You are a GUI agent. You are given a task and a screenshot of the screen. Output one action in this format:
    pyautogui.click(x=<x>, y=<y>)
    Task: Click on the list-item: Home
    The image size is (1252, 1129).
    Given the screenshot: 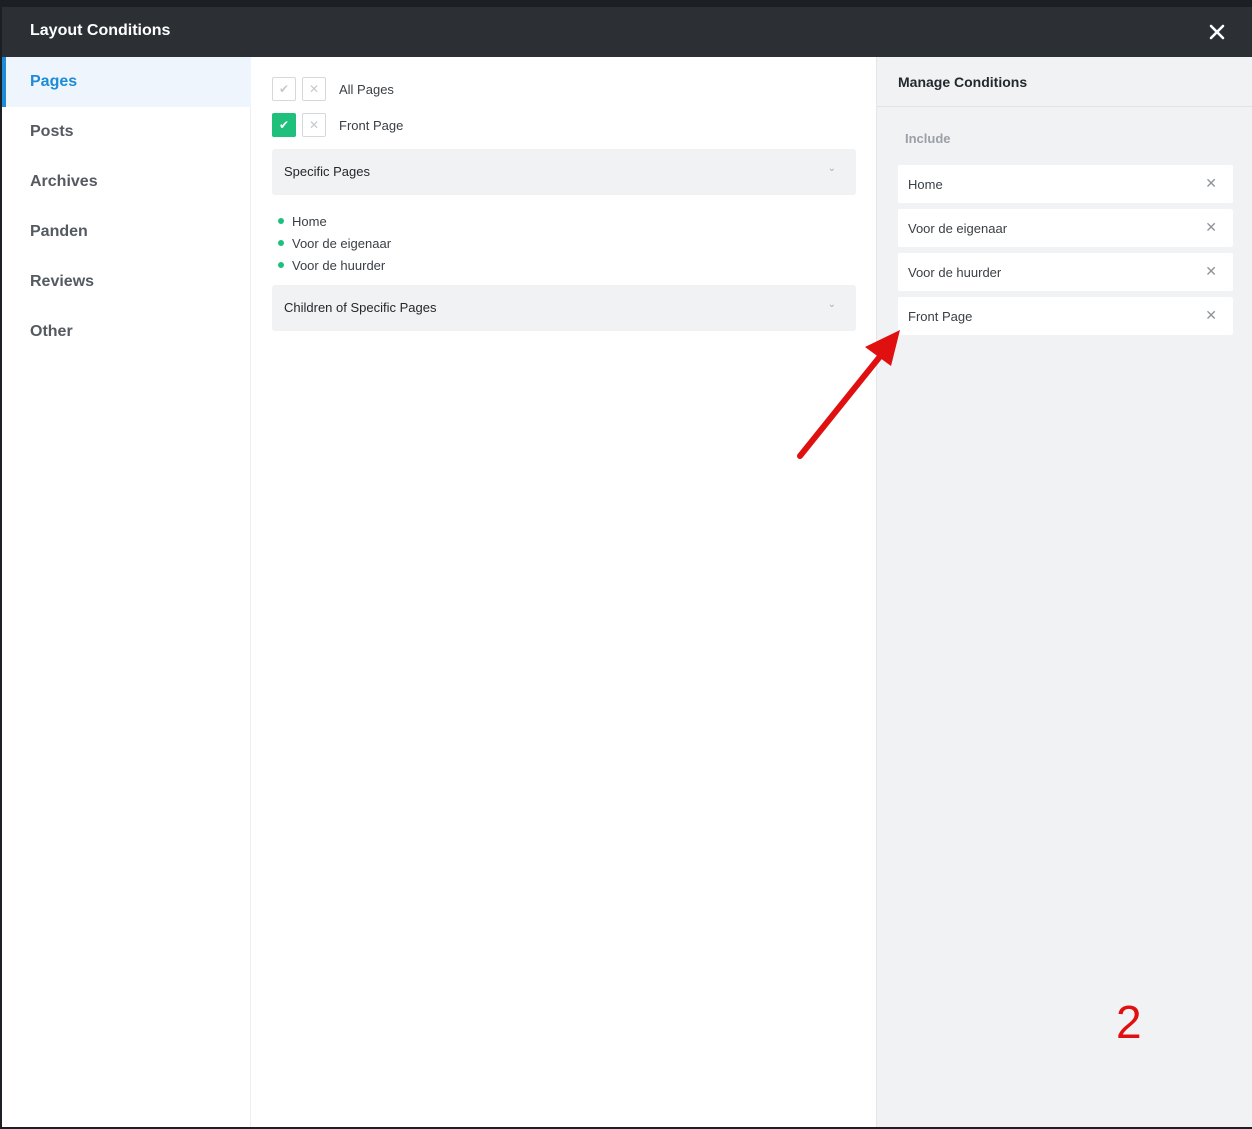 What is the action you would take?
    pyautogui.click(x=334, y=221)
    